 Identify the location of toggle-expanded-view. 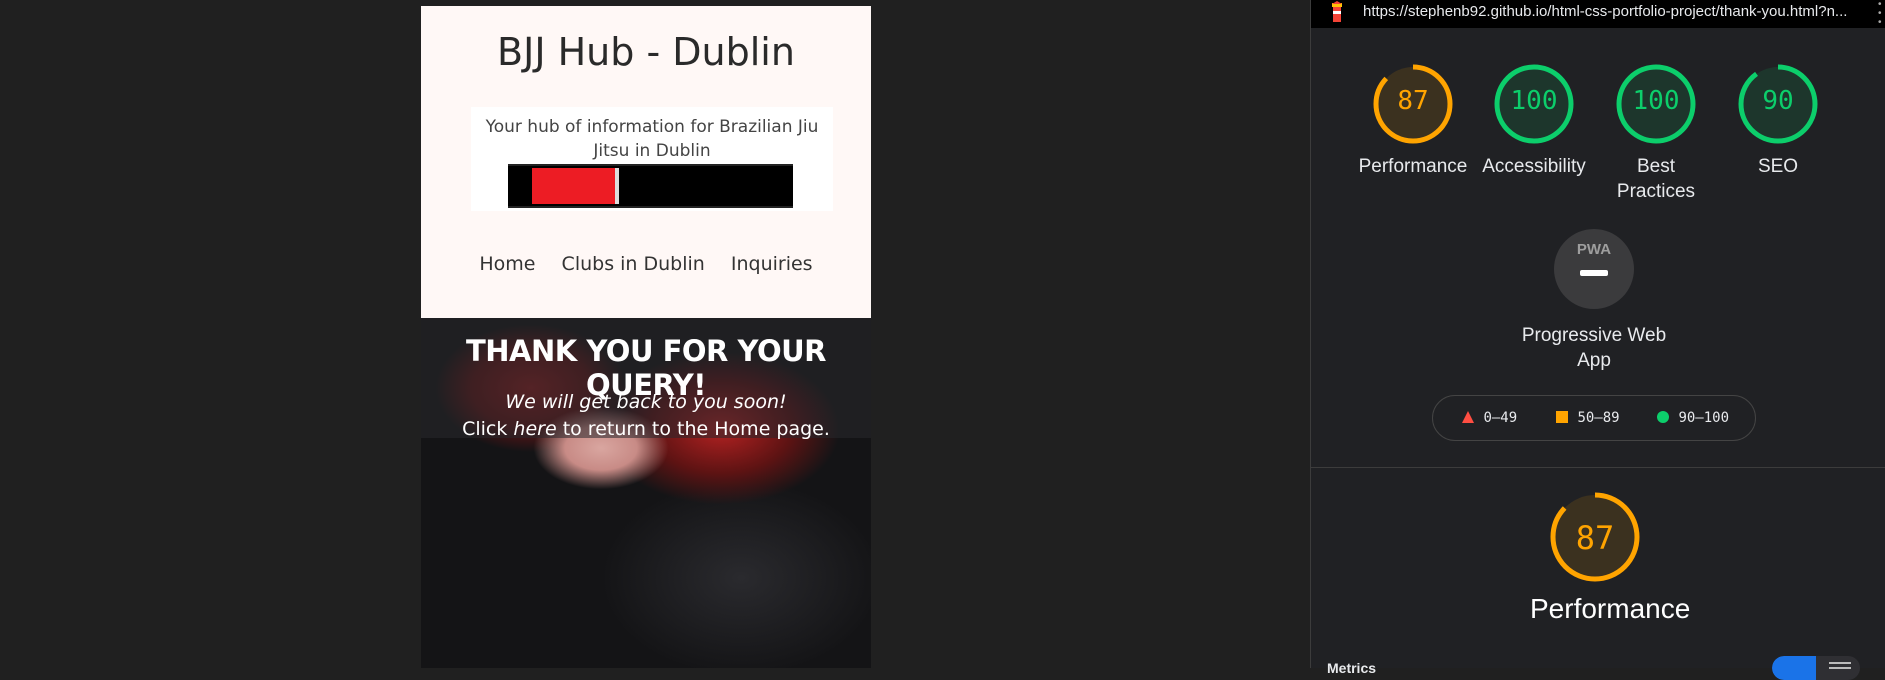
(1794, 668).